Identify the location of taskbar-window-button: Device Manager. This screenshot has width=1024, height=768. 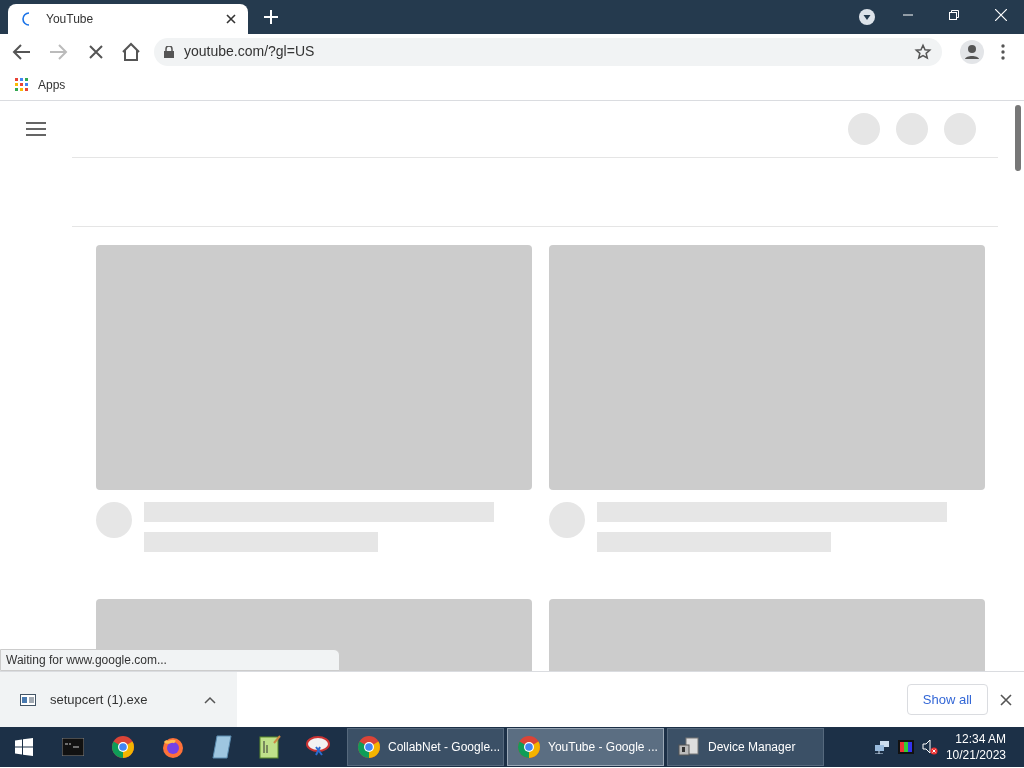
(745, 747).